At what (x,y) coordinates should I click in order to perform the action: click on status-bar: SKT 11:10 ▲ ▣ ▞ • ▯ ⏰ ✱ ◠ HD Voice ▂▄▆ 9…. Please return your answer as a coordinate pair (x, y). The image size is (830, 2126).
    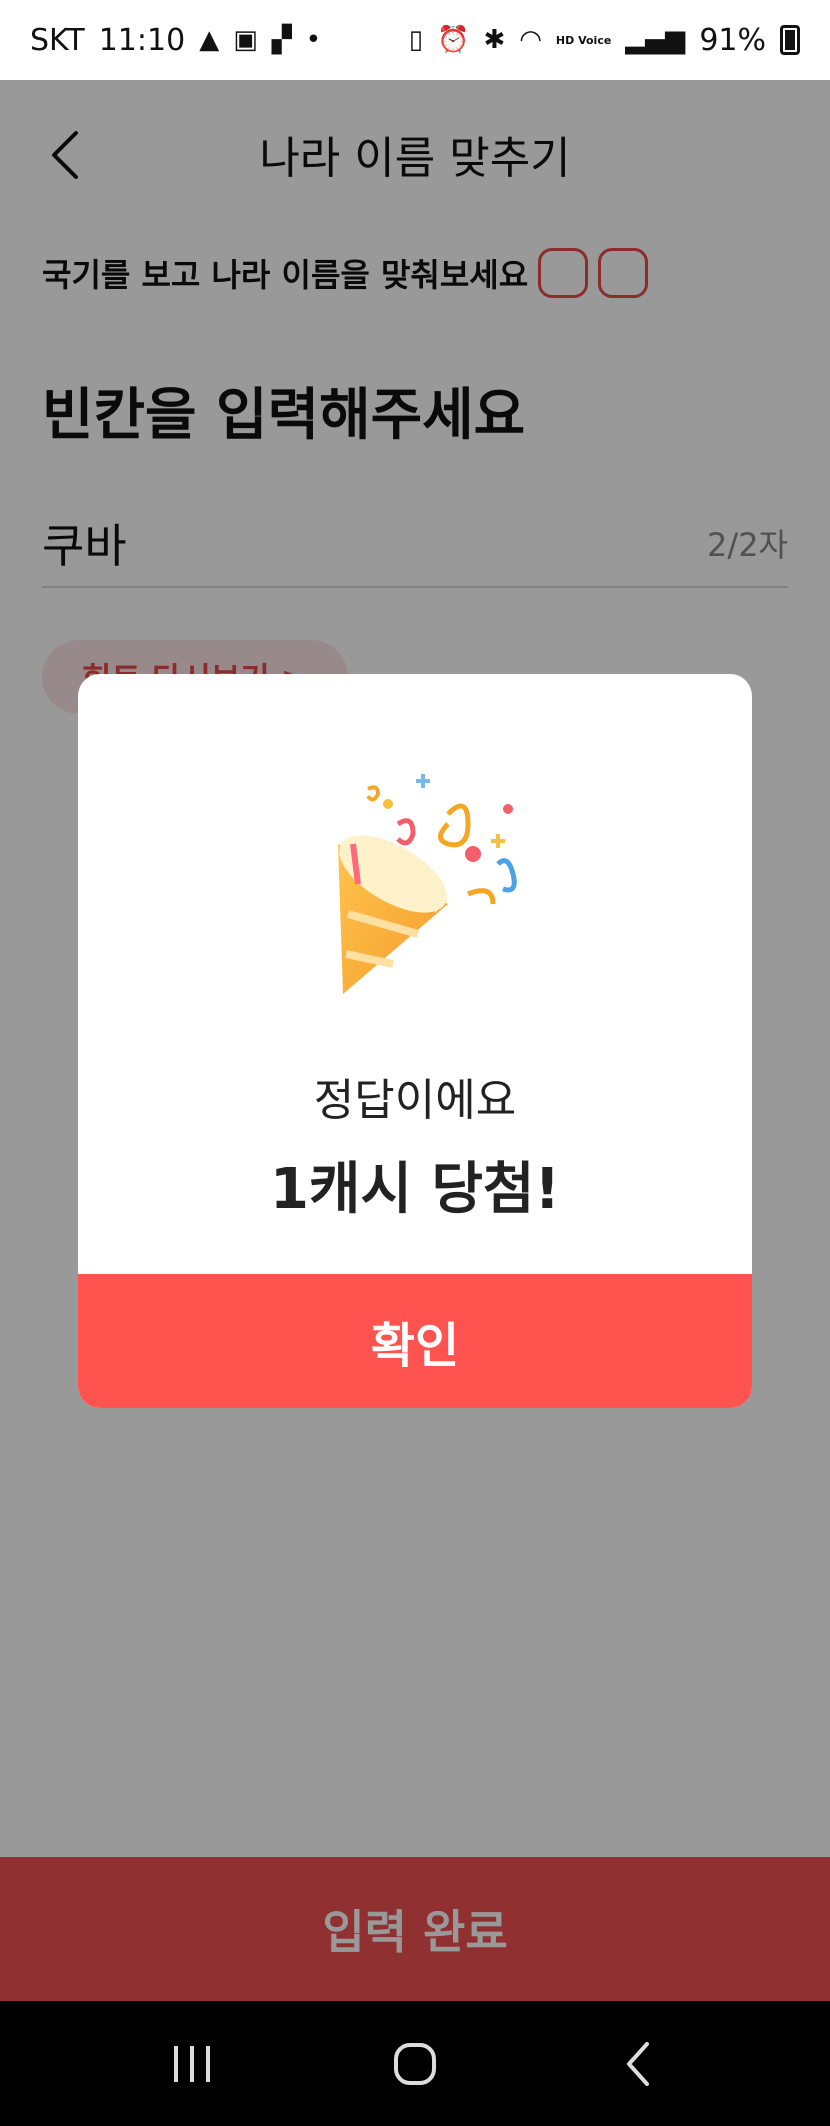
    Looking at the image, I should click on (415, 40).